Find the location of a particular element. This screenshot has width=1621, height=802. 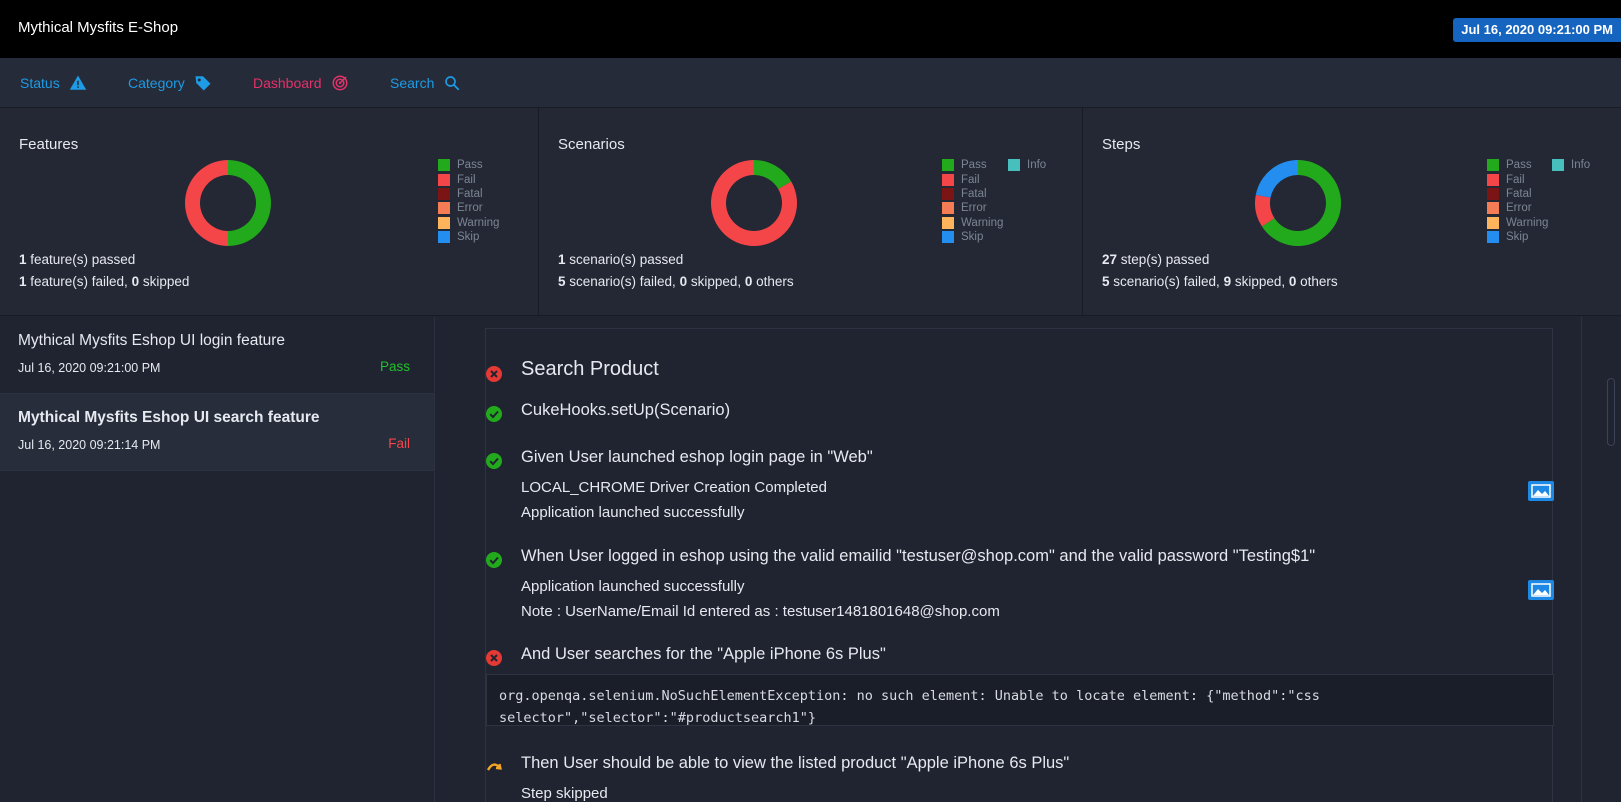

tag-icon is located at coordinates (203, 83).